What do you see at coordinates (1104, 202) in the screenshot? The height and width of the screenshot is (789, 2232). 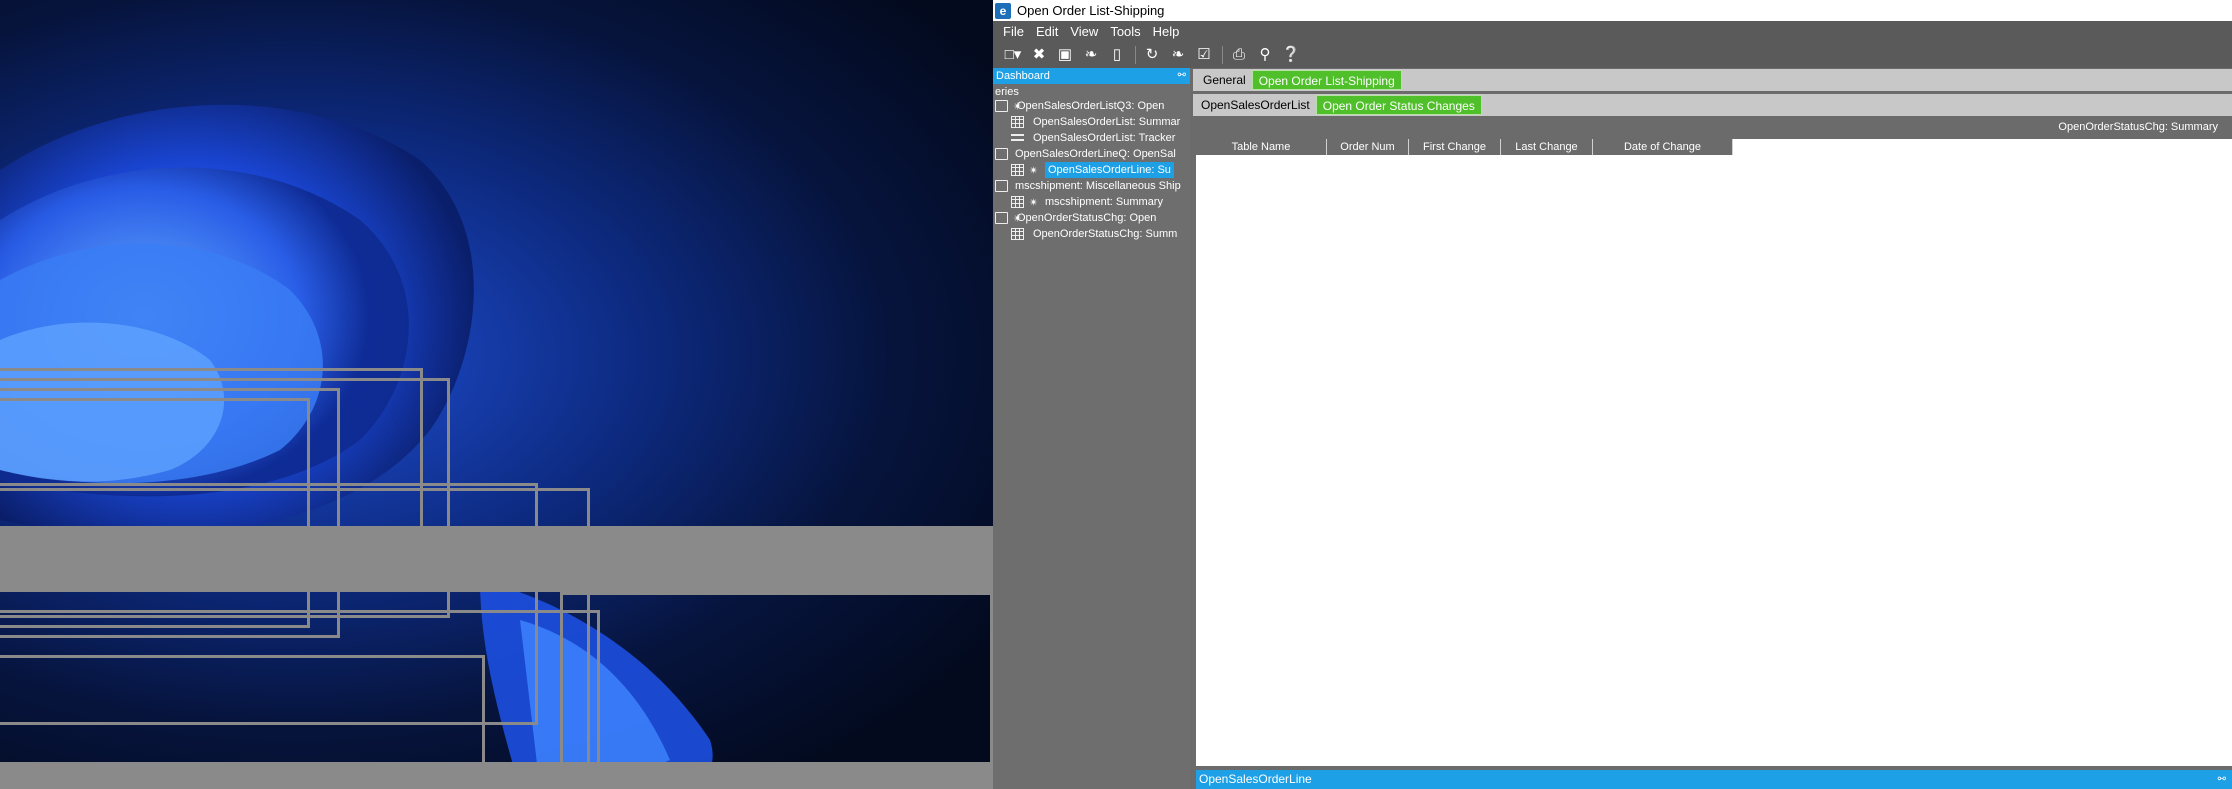 I see `tree-item-label: mscshipment: Summary` at bounding box center [1104, 202].